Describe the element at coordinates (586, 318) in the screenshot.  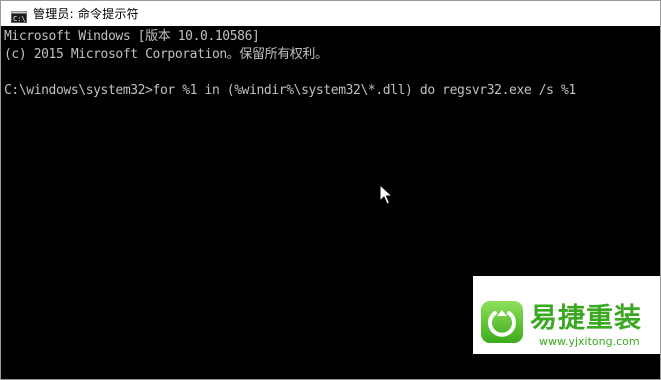
I see `watermark-brand: 易捷重装` at that location.